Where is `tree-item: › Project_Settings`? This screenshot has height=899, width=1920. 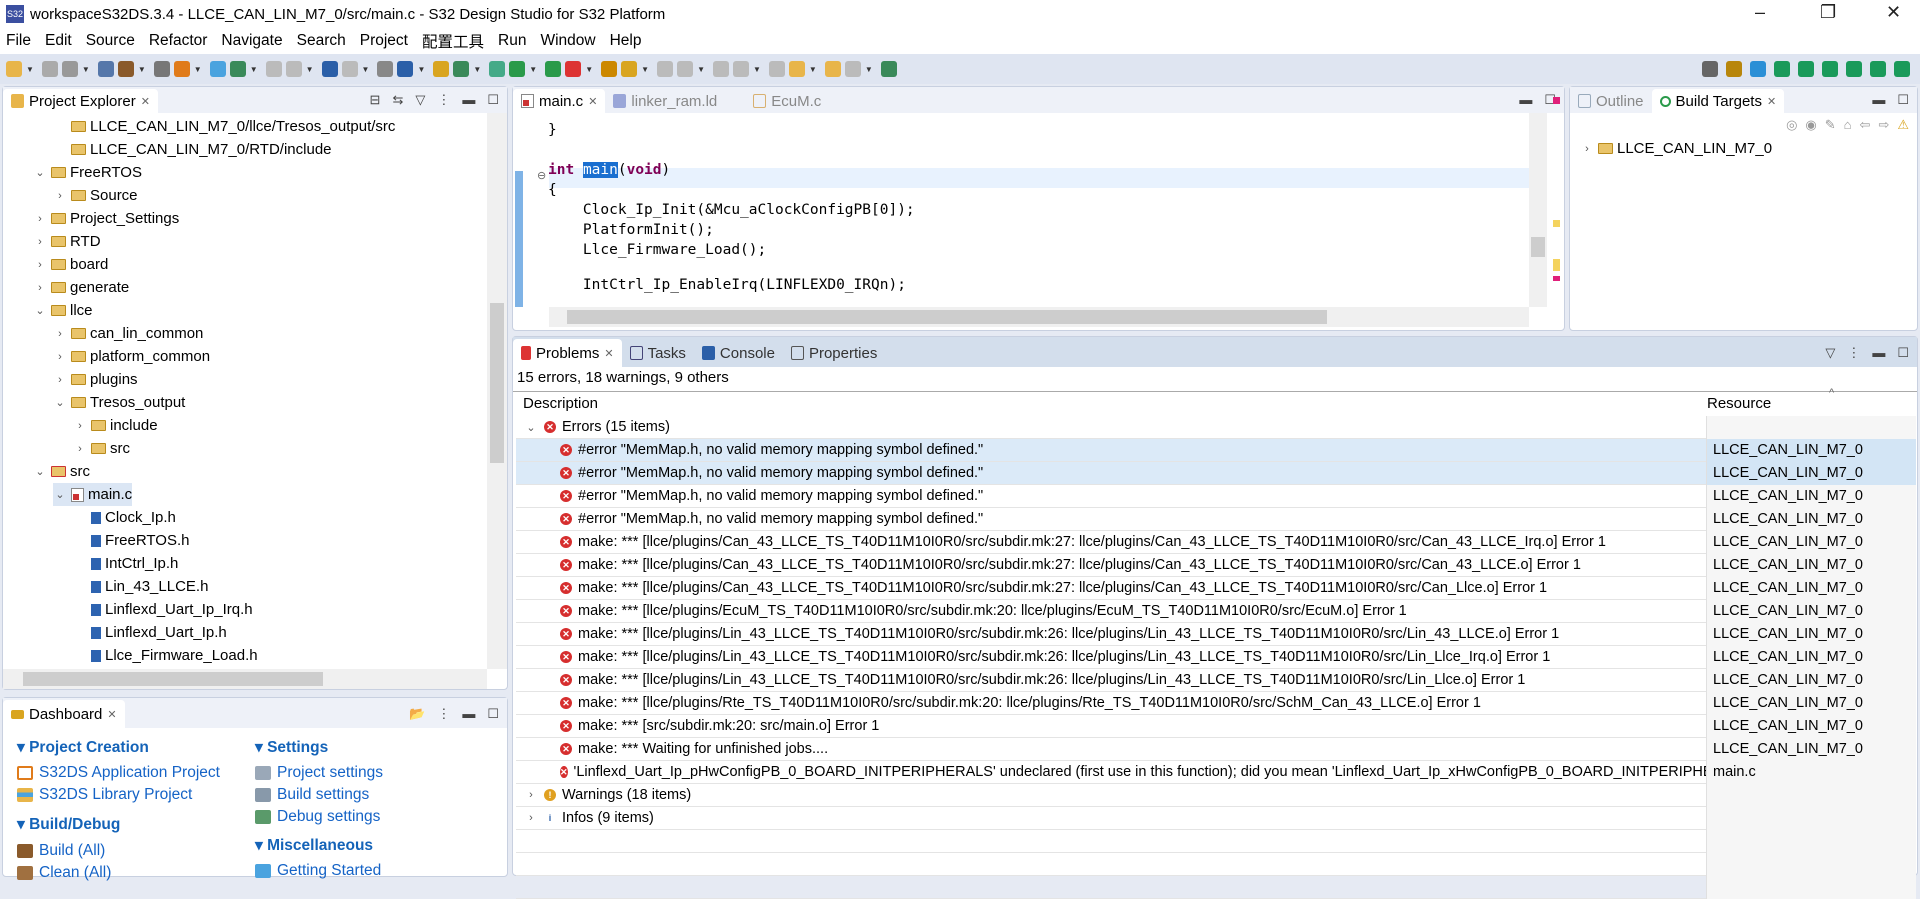
tree-item: › Project_Settings is located at coordinates (106, 218).